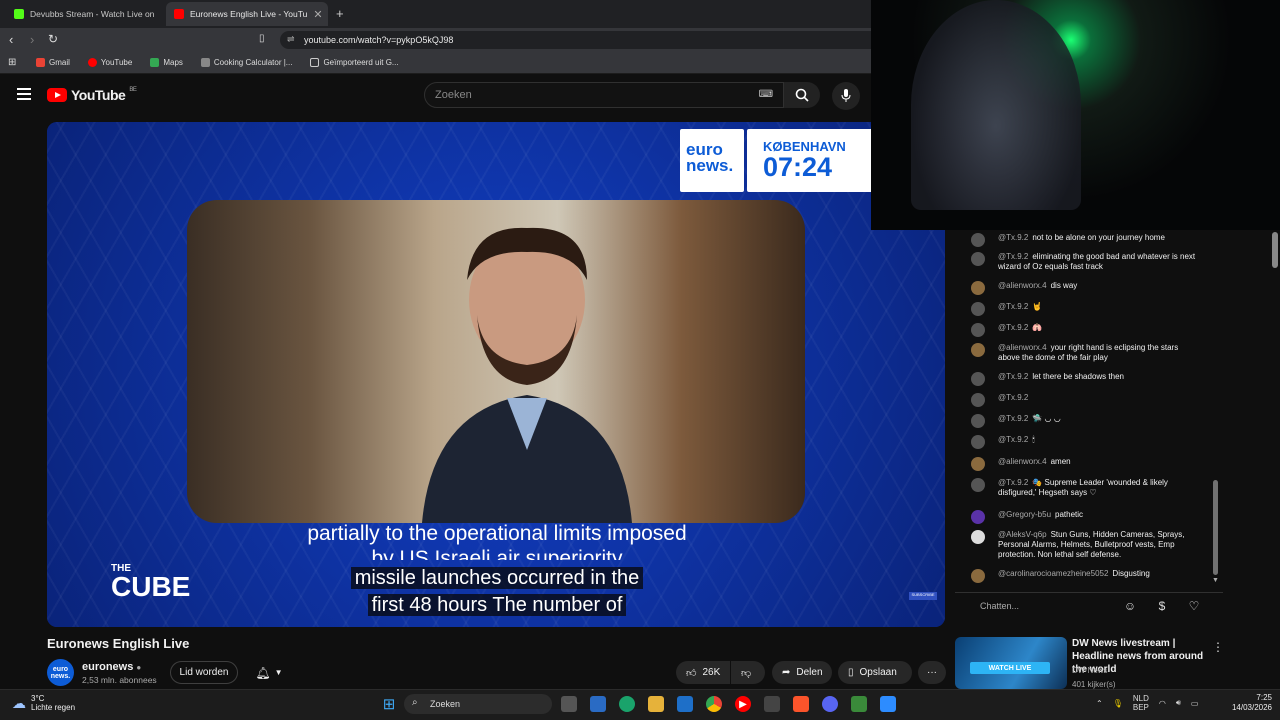  I want to click on back-icon: ‹, so click(11, 39).